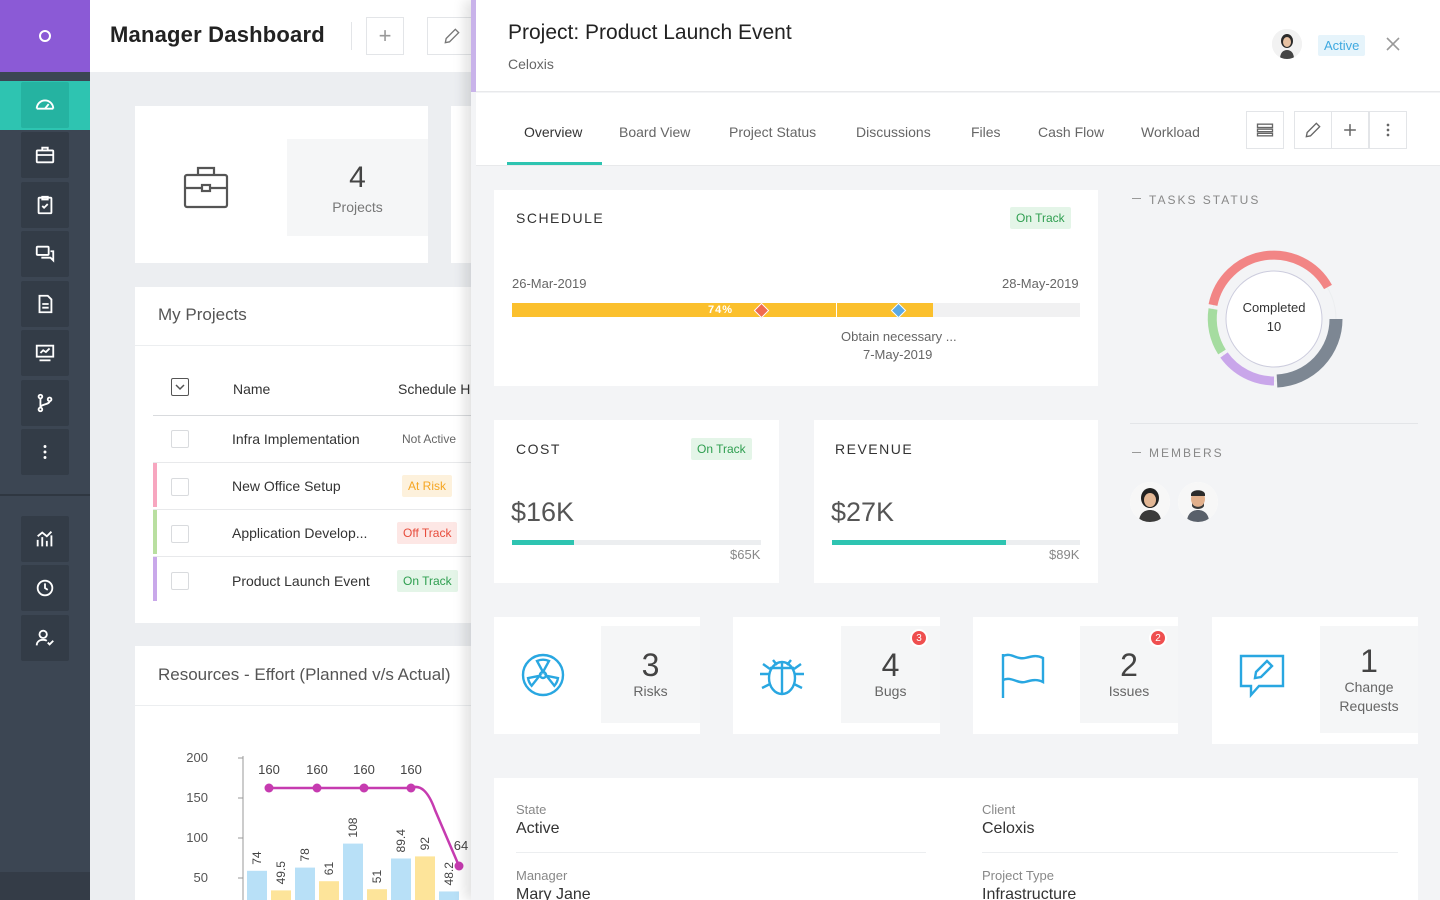  I want to click on projects-stat: 4 Projects, so click(357, 187).